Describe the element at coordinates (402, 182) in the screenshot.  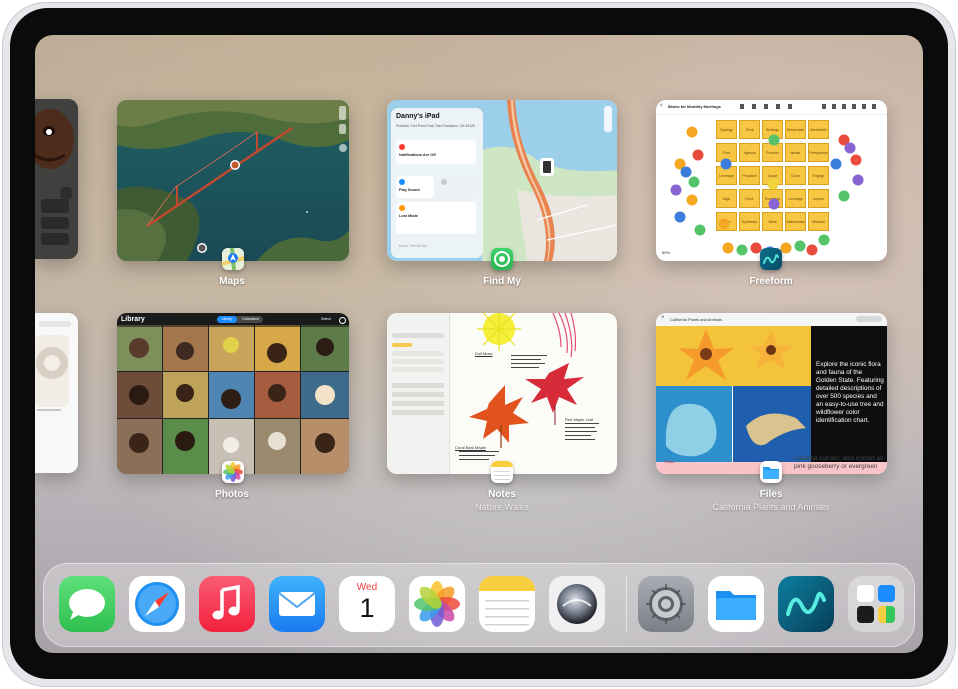
I see `speaker-icon` at that location.